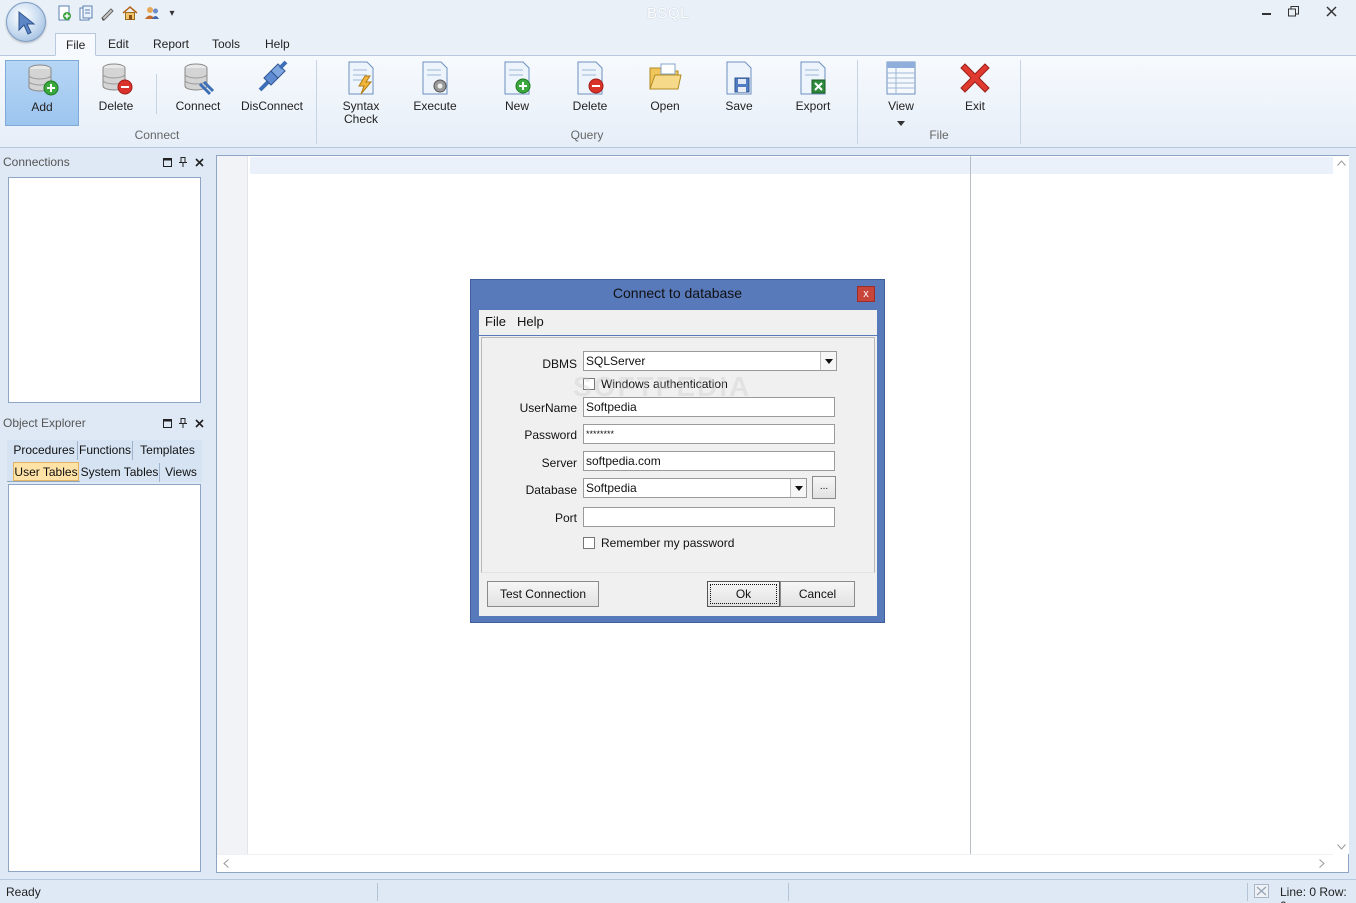 This screenshot has width=1356, height=903. What do you see at coordinates (565, 518) in the screenshot?
I see `port-label: Port` at bounding box center [565, 518].